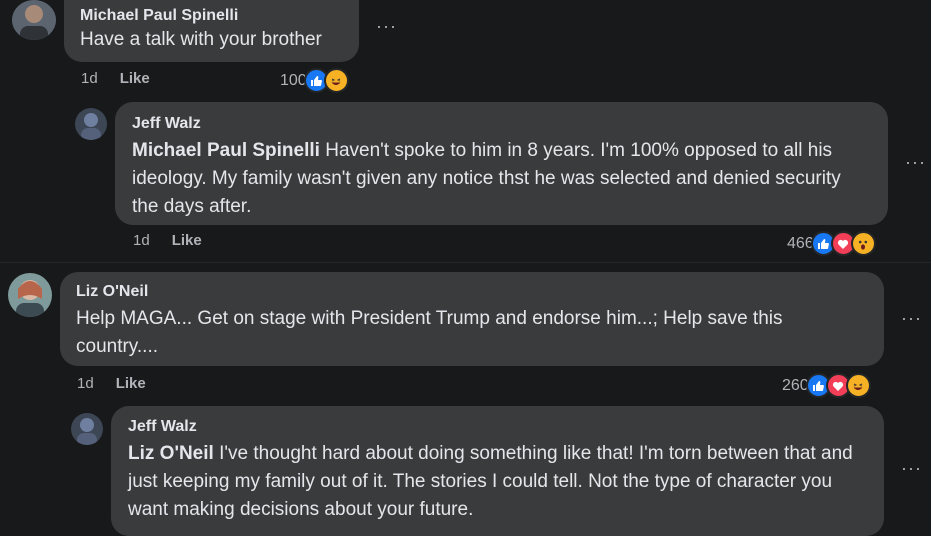 The image size is (931, 536). I want to click on reaction-count: 466, so click(800, 243).